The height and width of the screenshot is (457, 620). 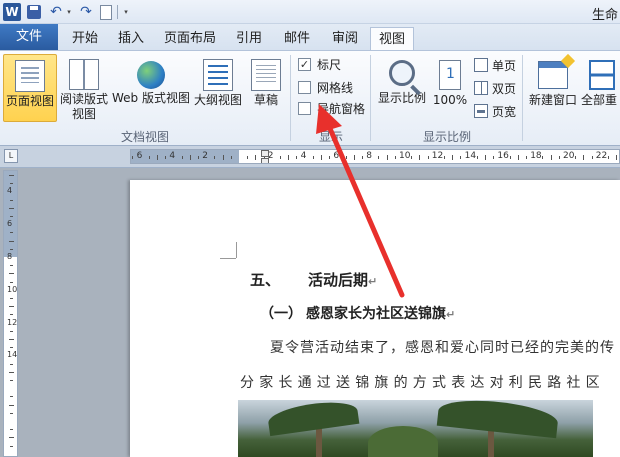 What do you see at coordinates (10, 313) in the screenshot?
I see `vertical-ruler: 4 6 8 10 12 14` at bounding box center [10, 313].